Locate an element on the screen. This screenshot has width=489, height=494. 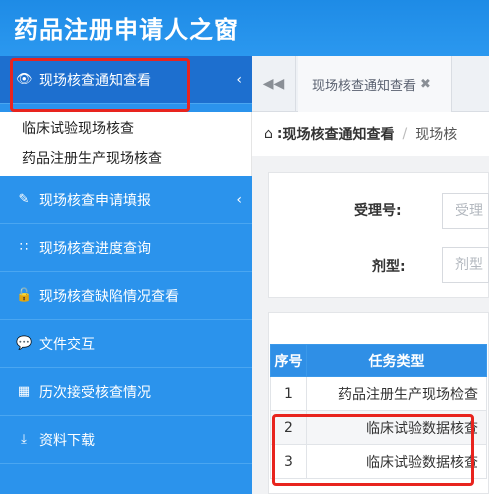
table-header-row: 序号 任务类型 is located at coordinates (378, 360).